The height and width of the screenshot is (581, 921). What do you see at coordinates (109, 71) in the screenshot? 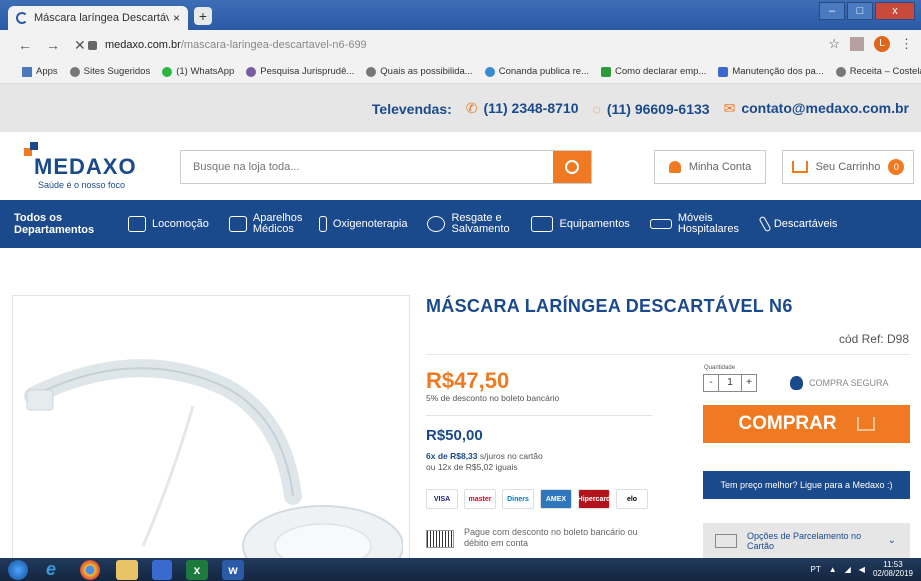
I see `bookmark-item: Sites Sugeridos` at bounding box center [109, 71].